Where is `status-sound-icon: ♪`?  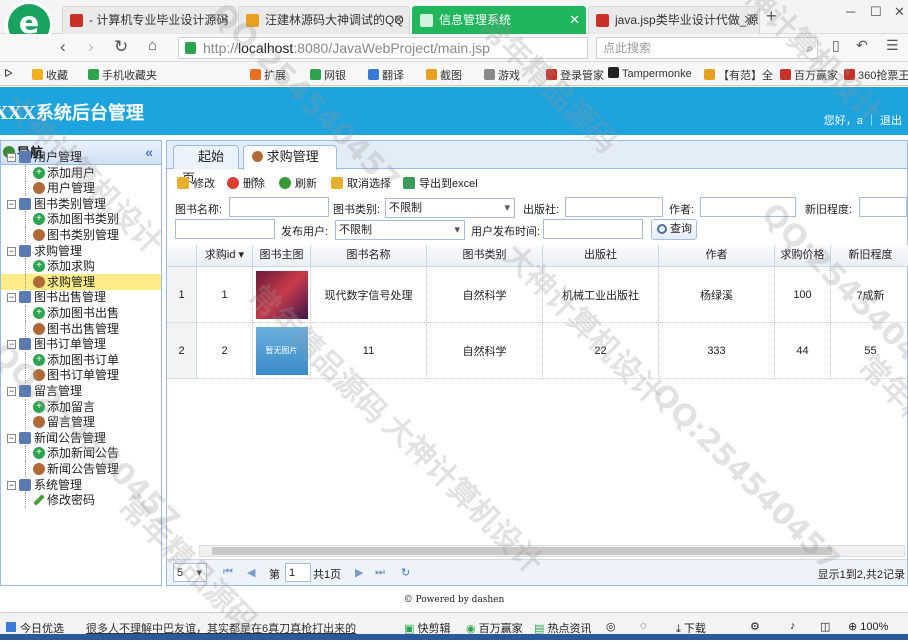 status-sound-icon: ♪ is located at coordinates (793, 626).